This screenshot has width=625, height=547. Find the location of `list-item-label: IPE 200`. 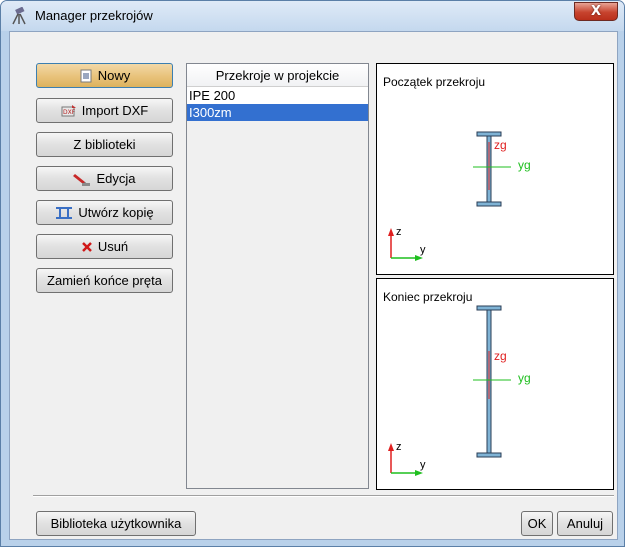

list-item-label: IPE 200 is located at coordinates (212, 95).